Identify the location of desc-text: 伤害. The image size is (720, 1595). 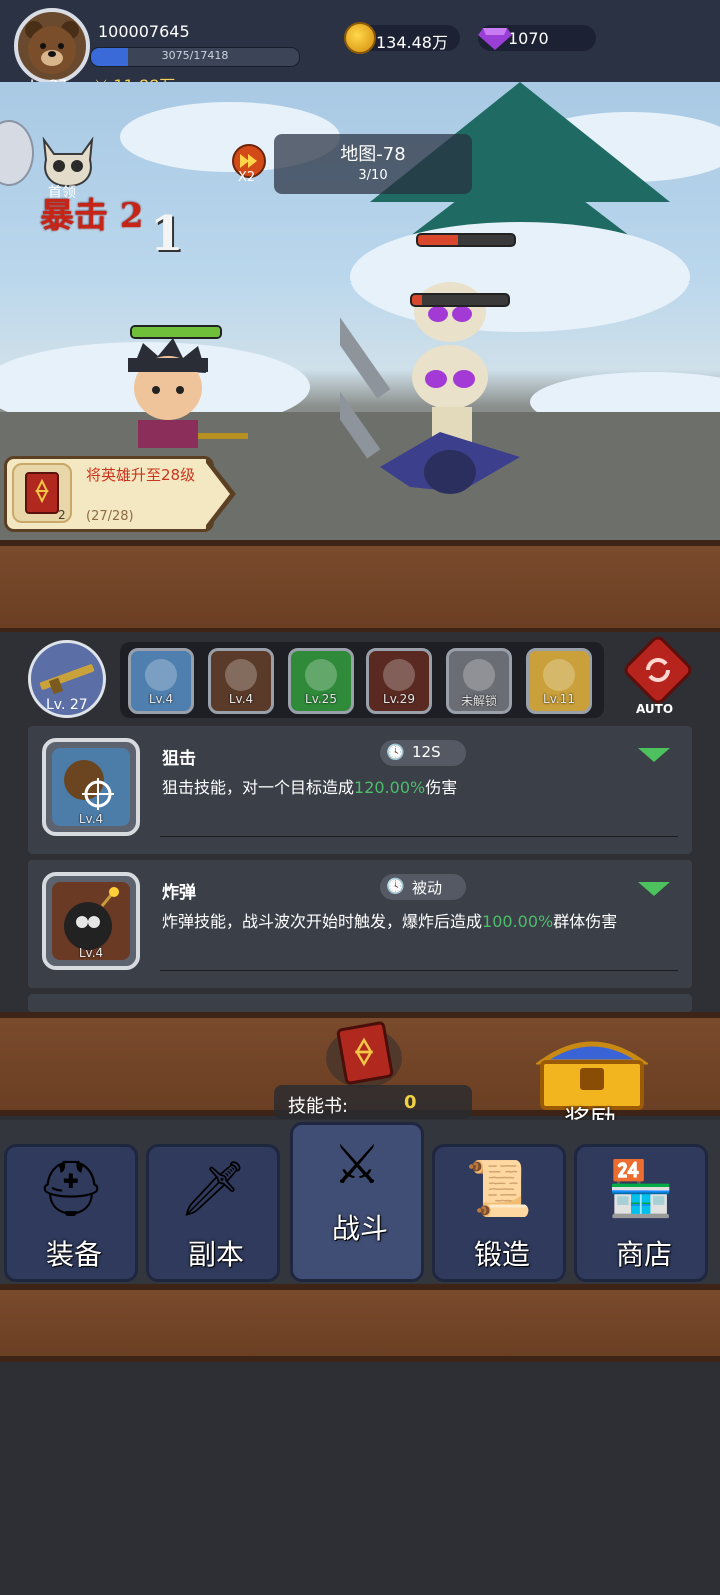
(441, 787).